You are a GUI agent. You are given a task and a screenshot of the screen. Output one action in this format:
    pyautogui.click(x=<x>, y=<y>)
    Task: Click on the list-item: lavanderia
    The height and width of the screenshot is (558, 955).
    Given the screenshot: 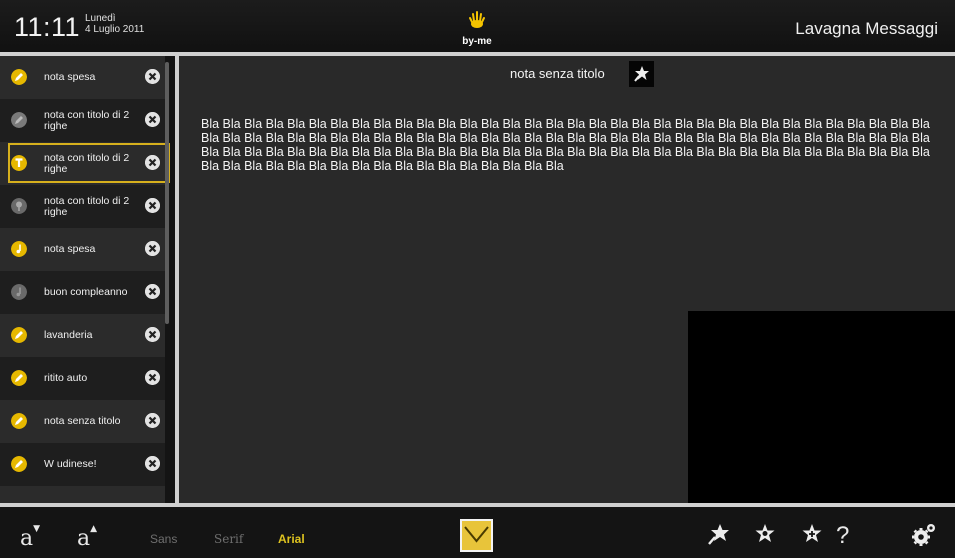 What is the action you would take?
    pyautogui.click(x=82, y=335)
    